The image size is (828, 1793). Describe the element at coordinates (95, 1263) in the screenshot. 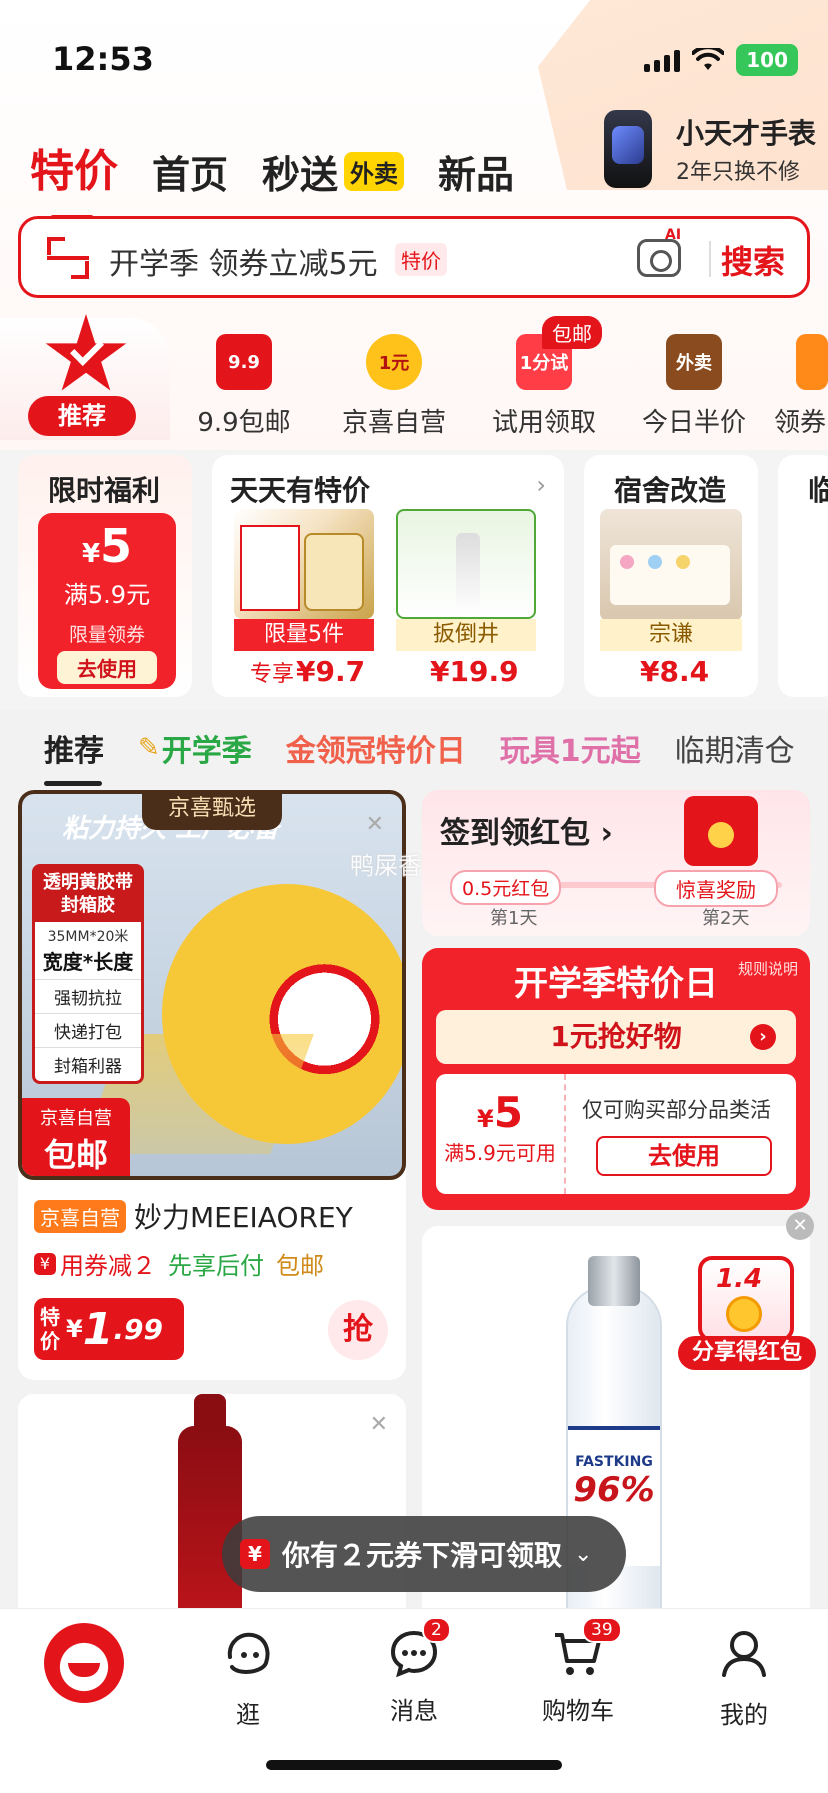

I see `coupon-tag: ¥ 用券减２` at that location.